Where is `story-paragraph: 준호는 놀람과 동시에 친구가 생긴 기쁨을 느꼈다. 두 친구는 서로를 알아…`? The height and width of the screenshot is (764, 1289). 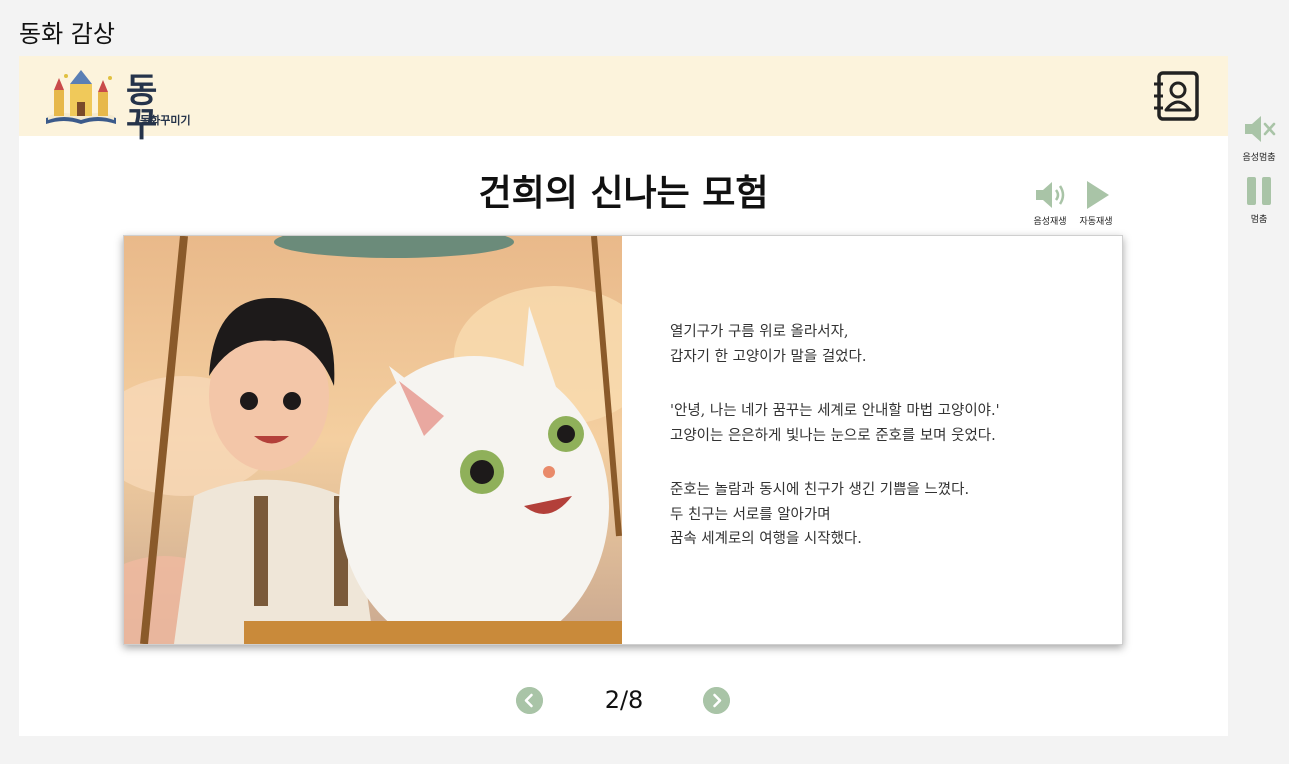 story-paragraph: 준호는 놀람과 동시에 친구가 생긴 기쁨을 느꼈다. 두 친구는 서로를 알아… is located at coordinates (880, 515).